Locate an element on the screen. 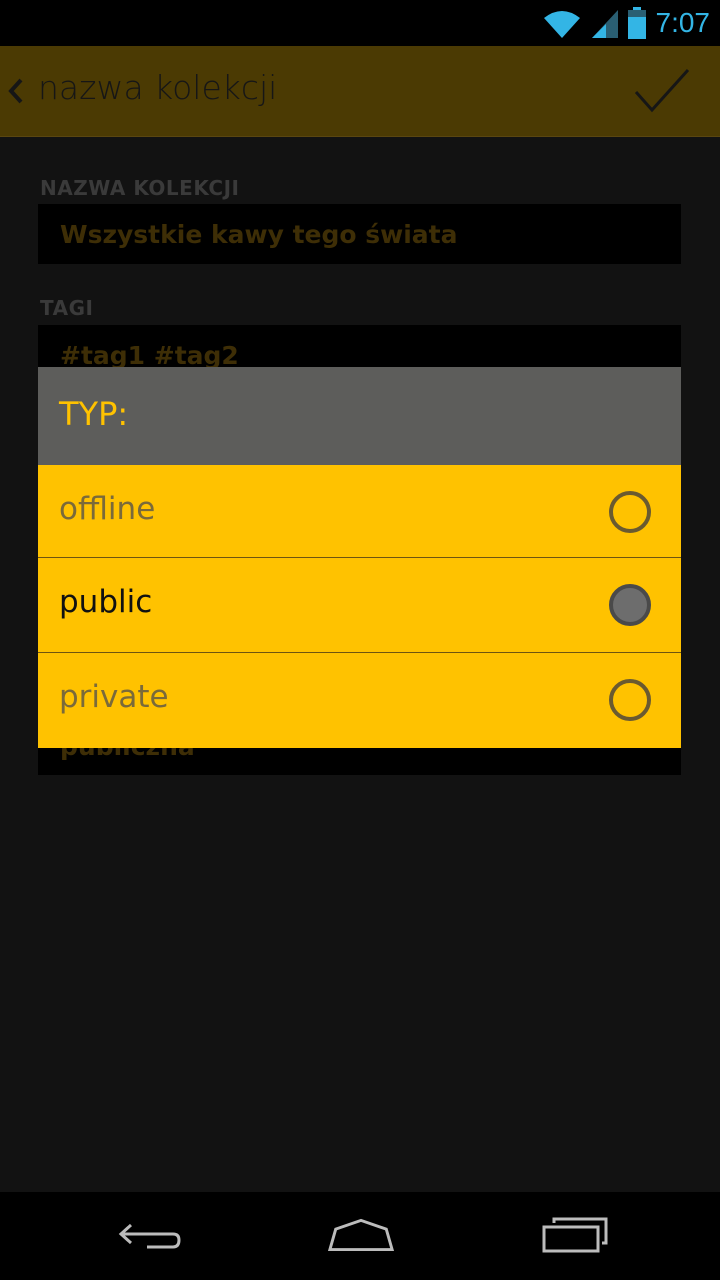  tags-label: TAGI is located at coordinates (67, 308).